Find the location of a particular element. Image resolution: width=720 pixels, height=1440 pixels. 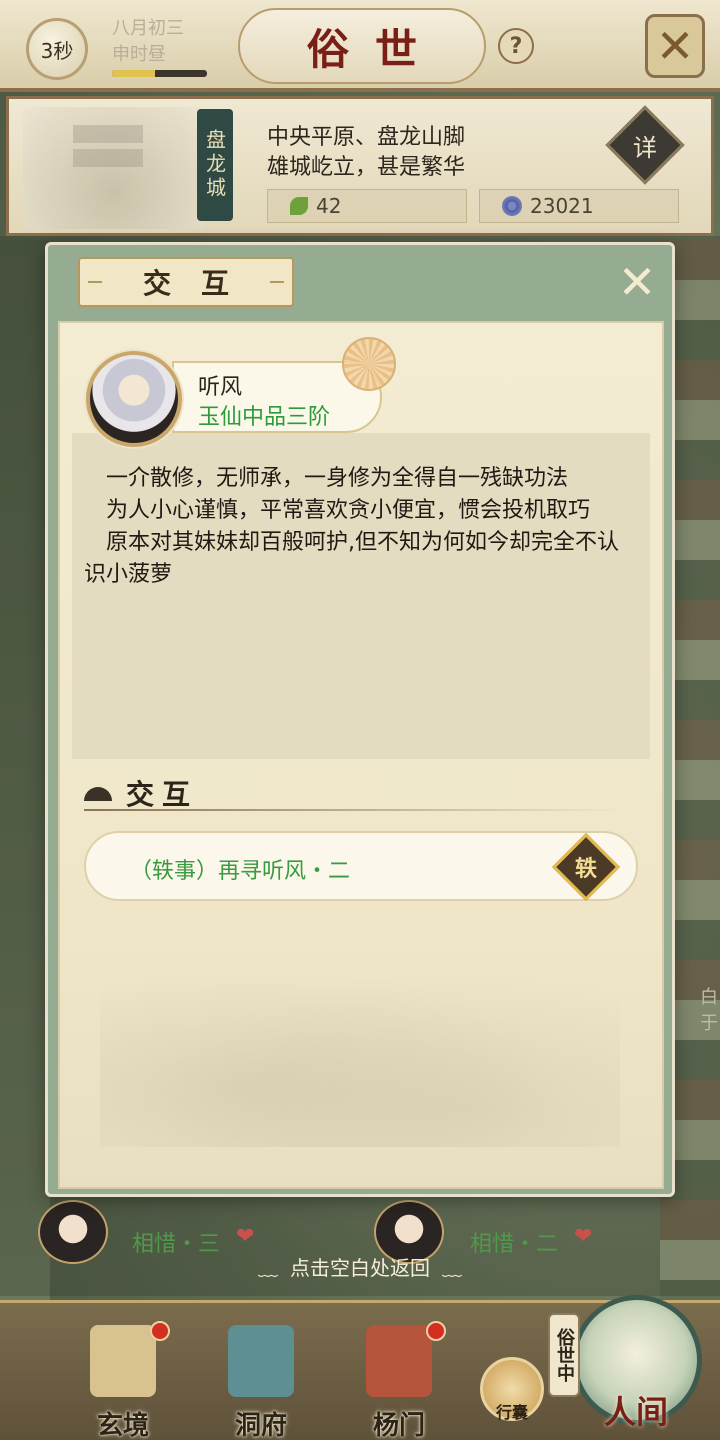

coin-resource: 23021 is located at coordinates (579, 206).